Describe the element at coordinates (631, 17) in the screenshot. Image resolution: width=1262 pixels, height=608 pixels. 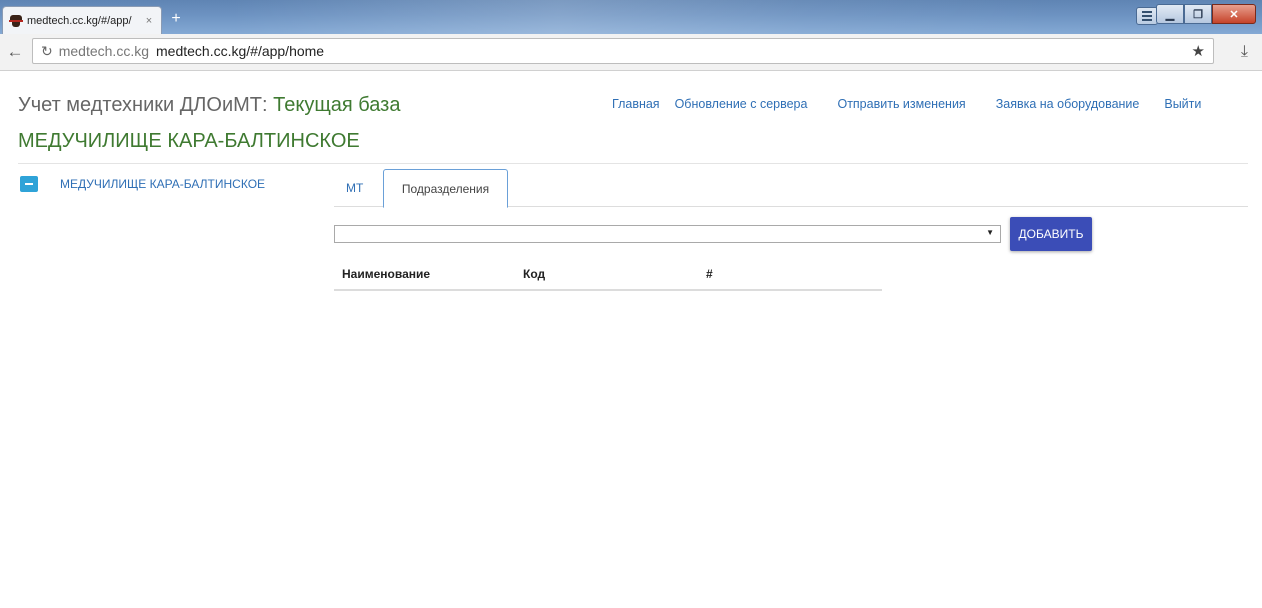
I see `browser-titlebar: medtech.cc.kg/#/app/ × + ▁ ❐ ✕` at that location.